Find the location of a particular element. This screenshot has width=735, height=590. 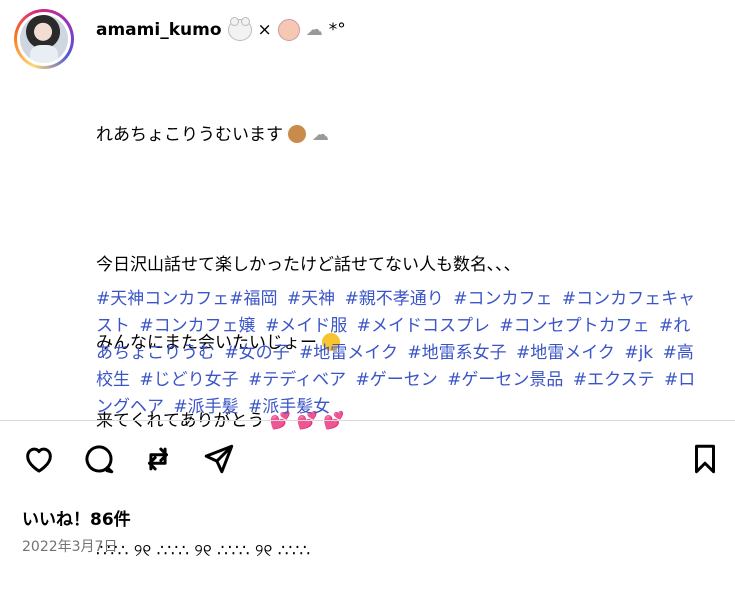

comment-icon is located at coordinates (99, 459).